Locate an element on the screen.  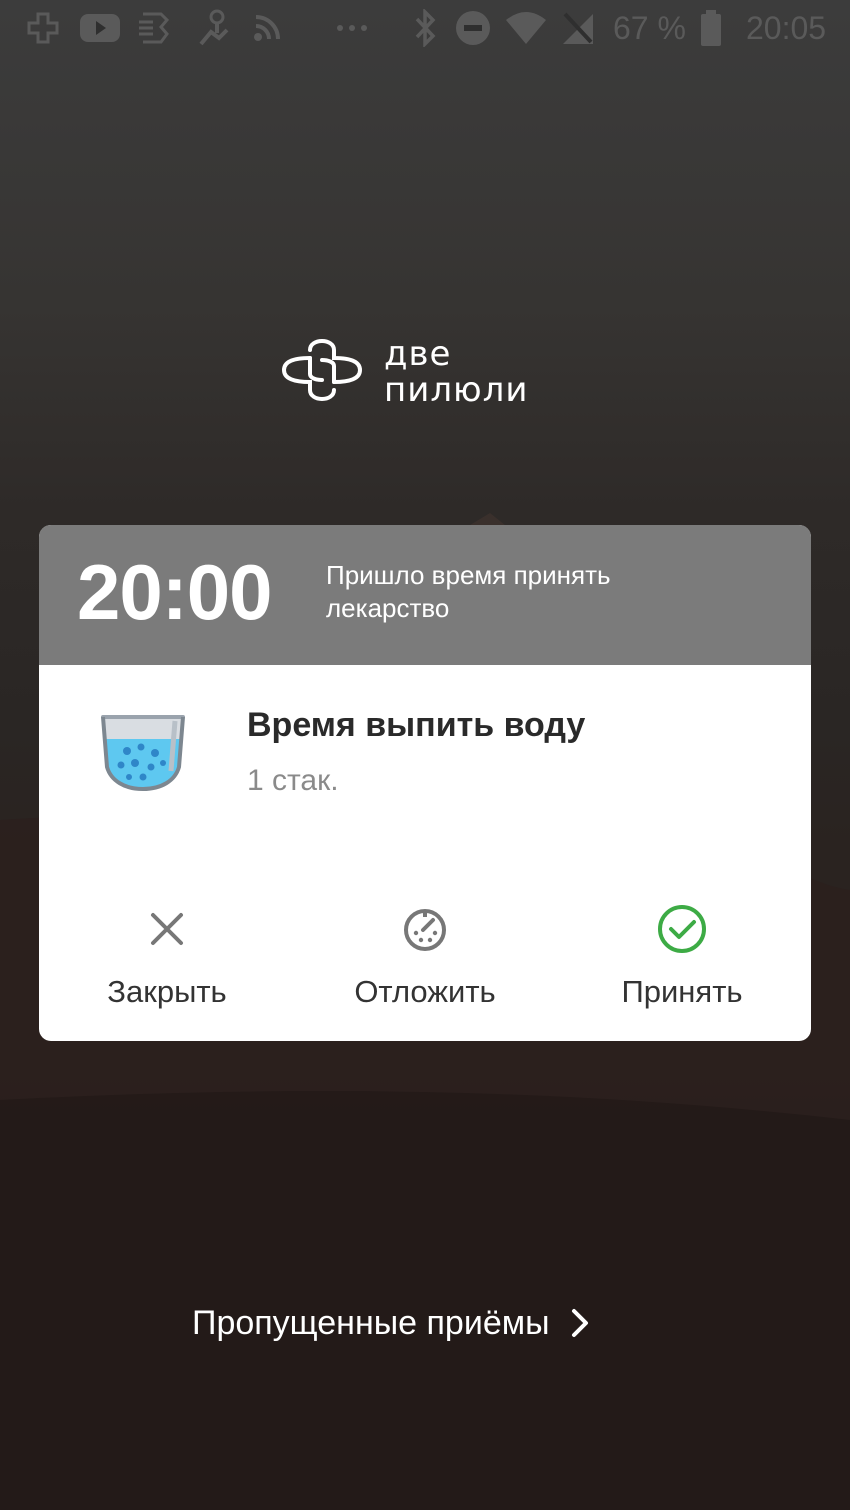
close-icon is located at coordinates (167, 929).